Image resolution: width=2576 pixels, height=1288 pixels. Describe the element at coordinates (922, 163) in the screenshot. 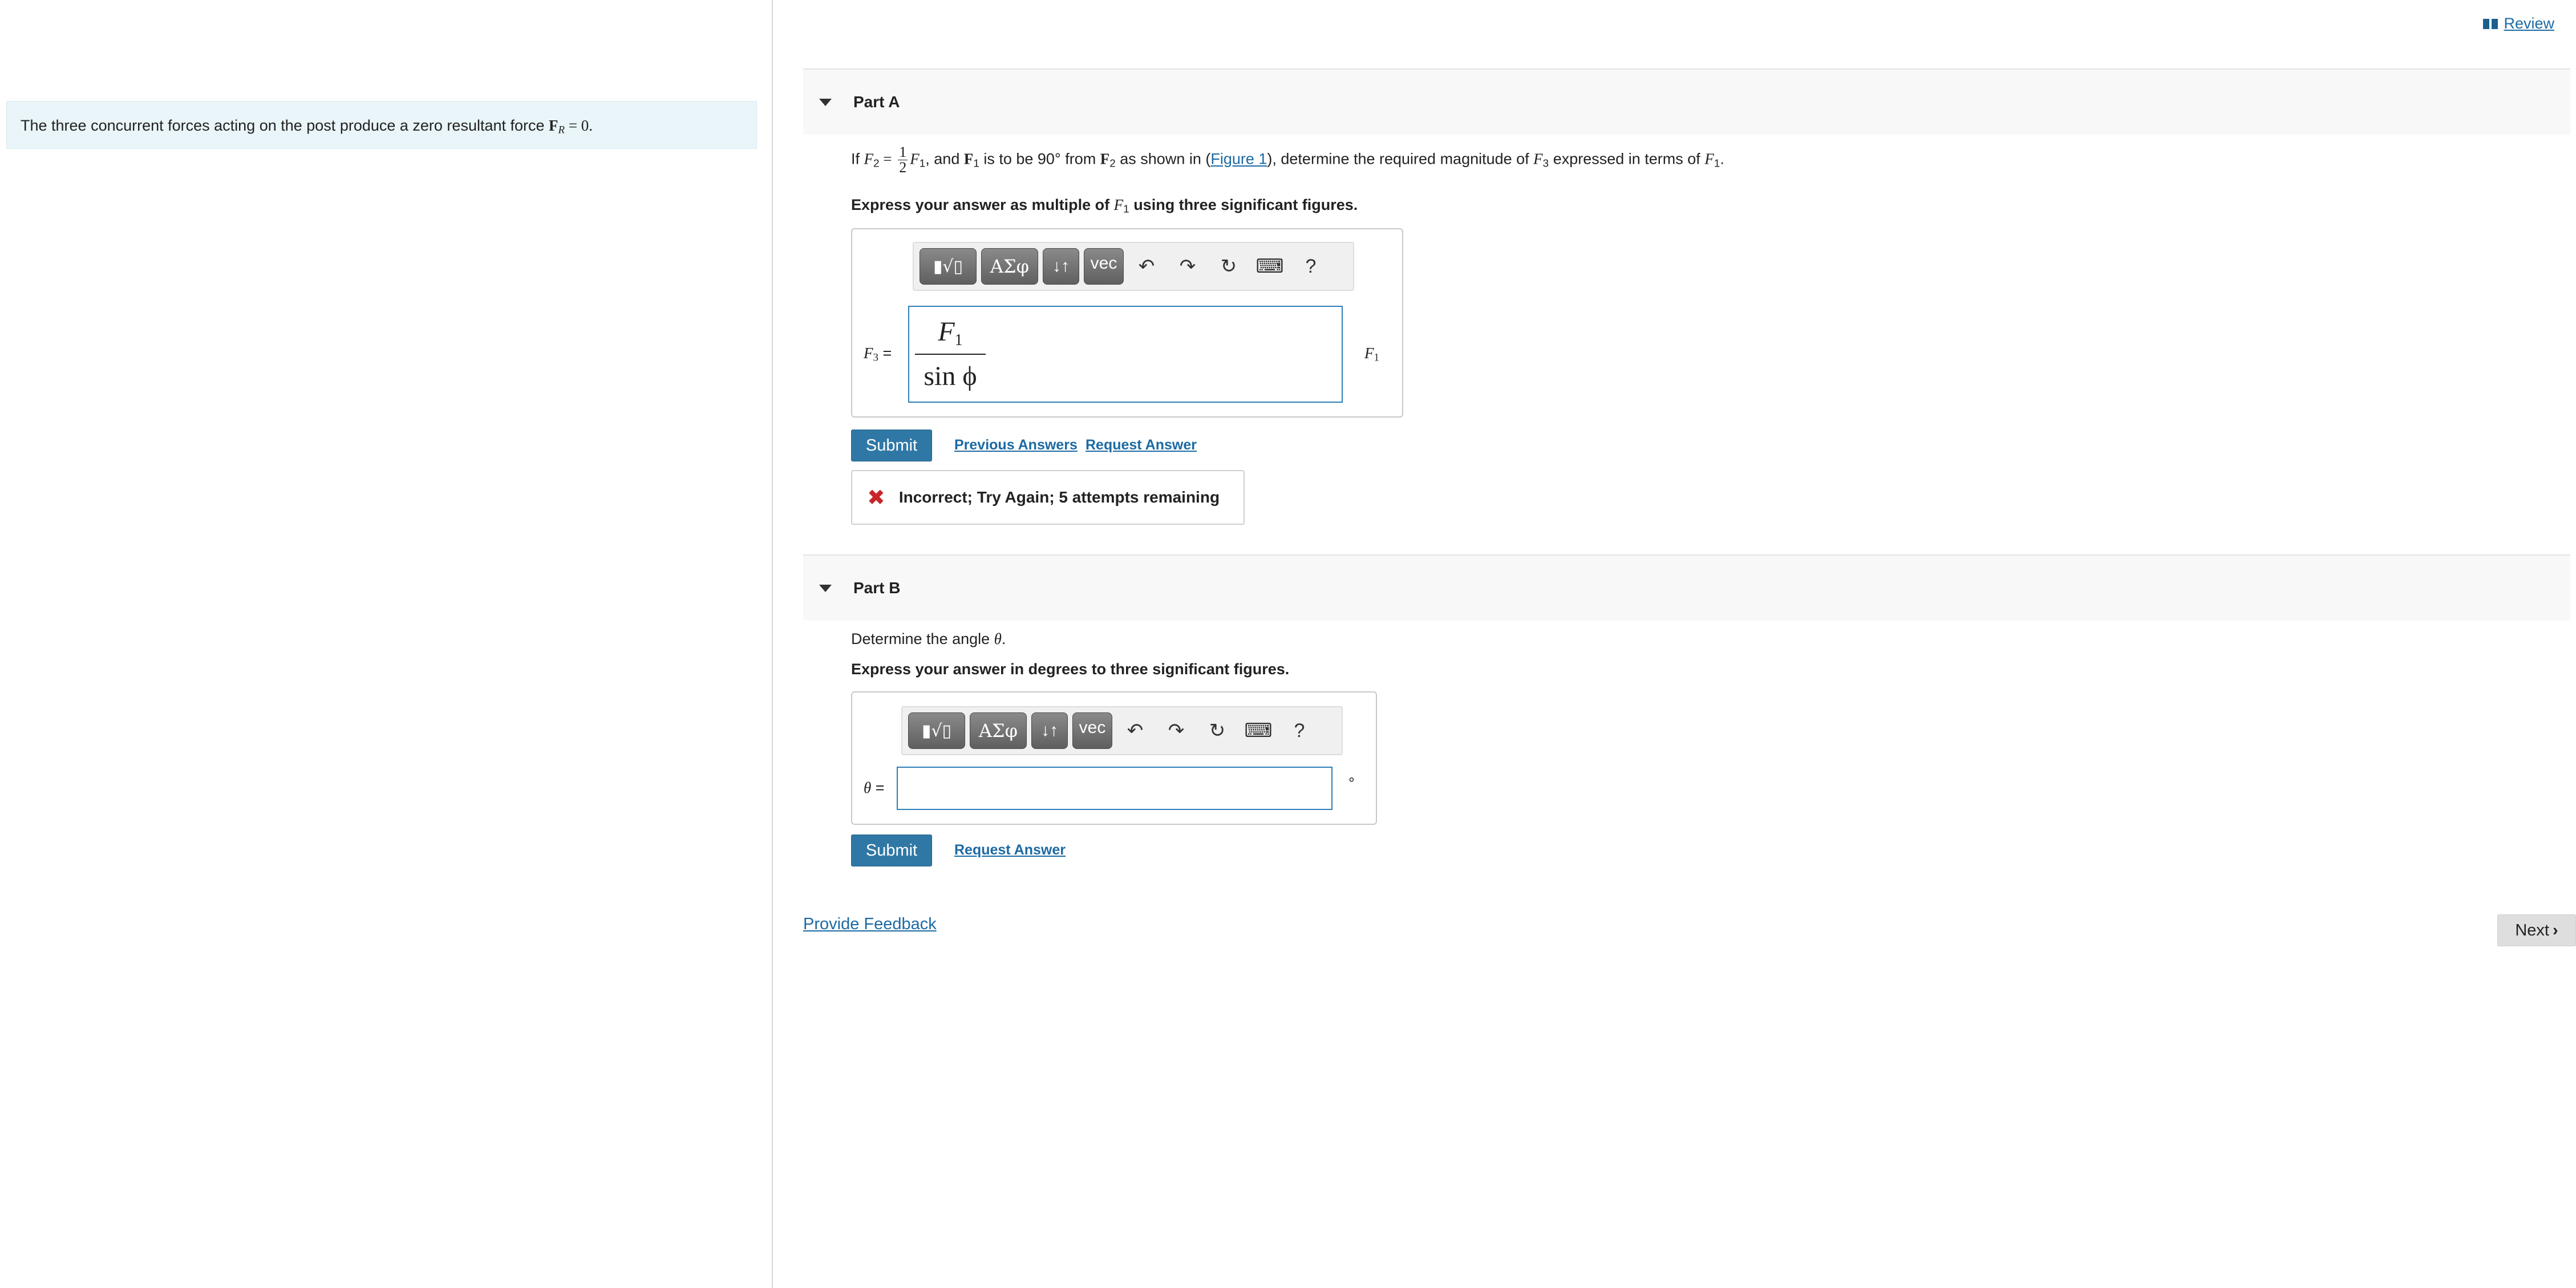

I see `q-f1-sub: 1` at that location.